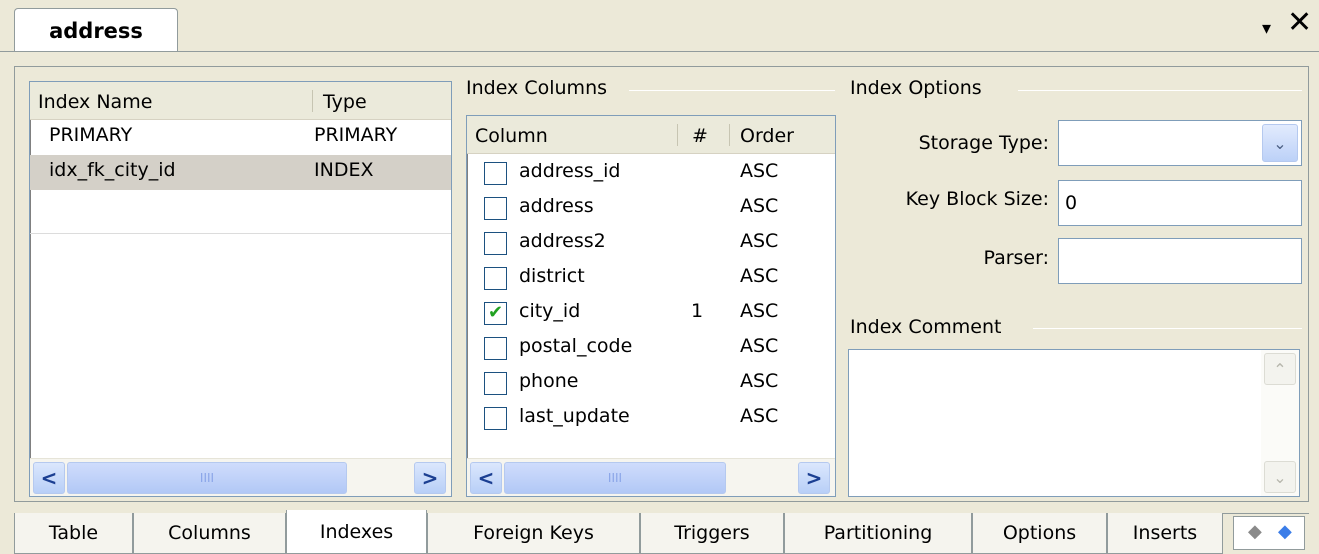  I want to click on document-tab-label: address, so click(96, 30).